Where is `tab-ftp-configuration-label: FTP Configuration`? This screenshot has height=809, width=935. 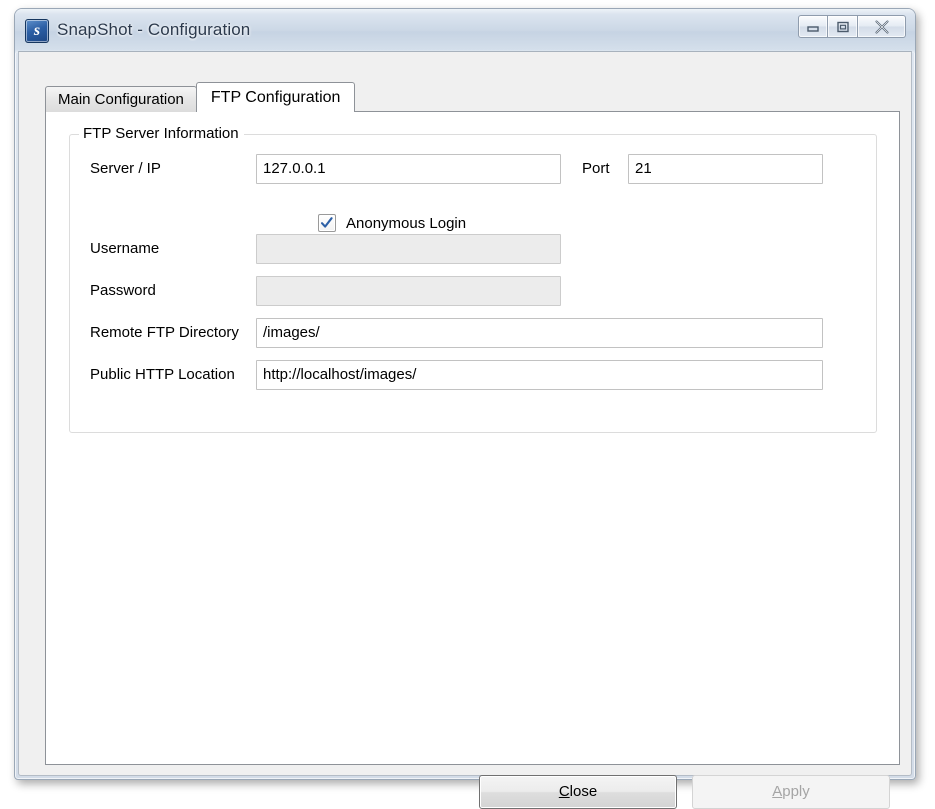 tab-ftp-configuration-label: FTP Configuration is located at coordinates (275, 97).